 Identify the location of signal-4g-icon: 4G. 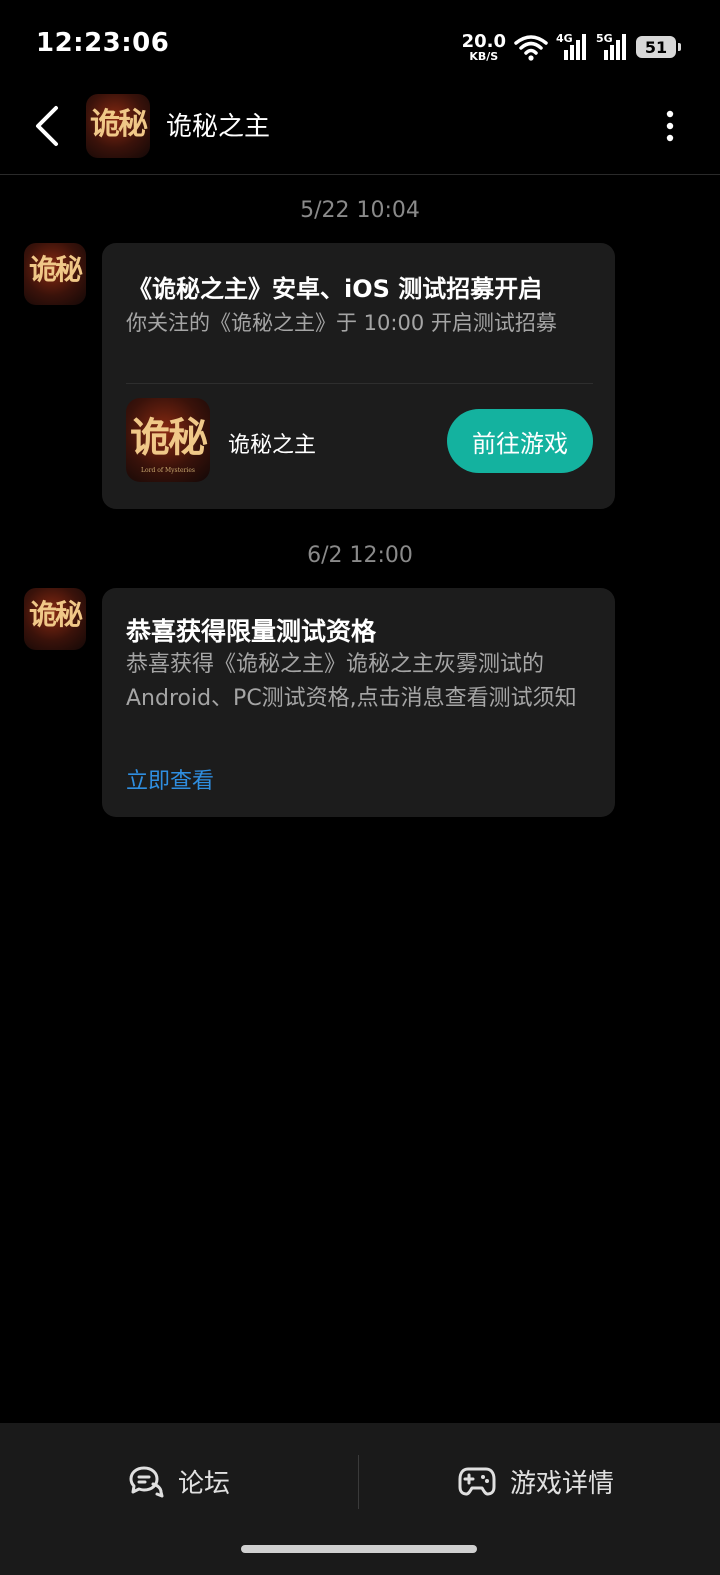
(572, 47).